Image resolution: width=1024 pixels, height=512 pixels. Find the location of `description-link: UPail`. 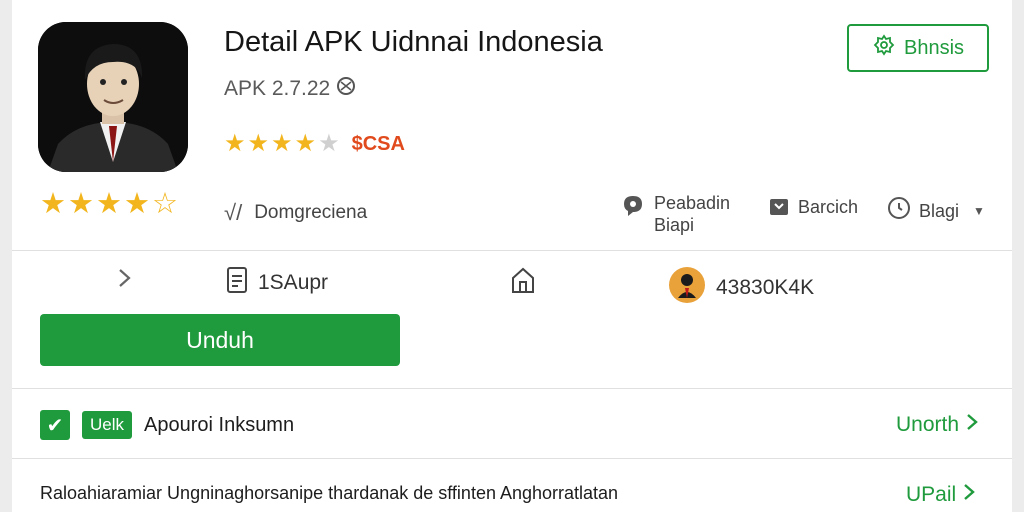

description-link: UPail is located at coordinates (941, 495).